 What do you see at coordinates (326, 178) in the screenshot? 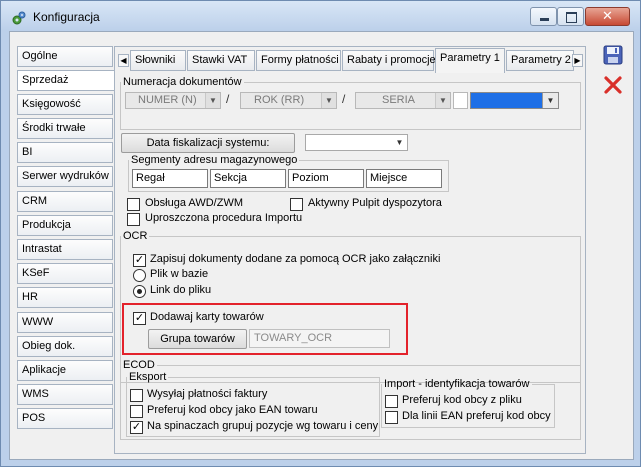
I see `segment-poziom-field: Poziom` at bounding box center [326, 178].